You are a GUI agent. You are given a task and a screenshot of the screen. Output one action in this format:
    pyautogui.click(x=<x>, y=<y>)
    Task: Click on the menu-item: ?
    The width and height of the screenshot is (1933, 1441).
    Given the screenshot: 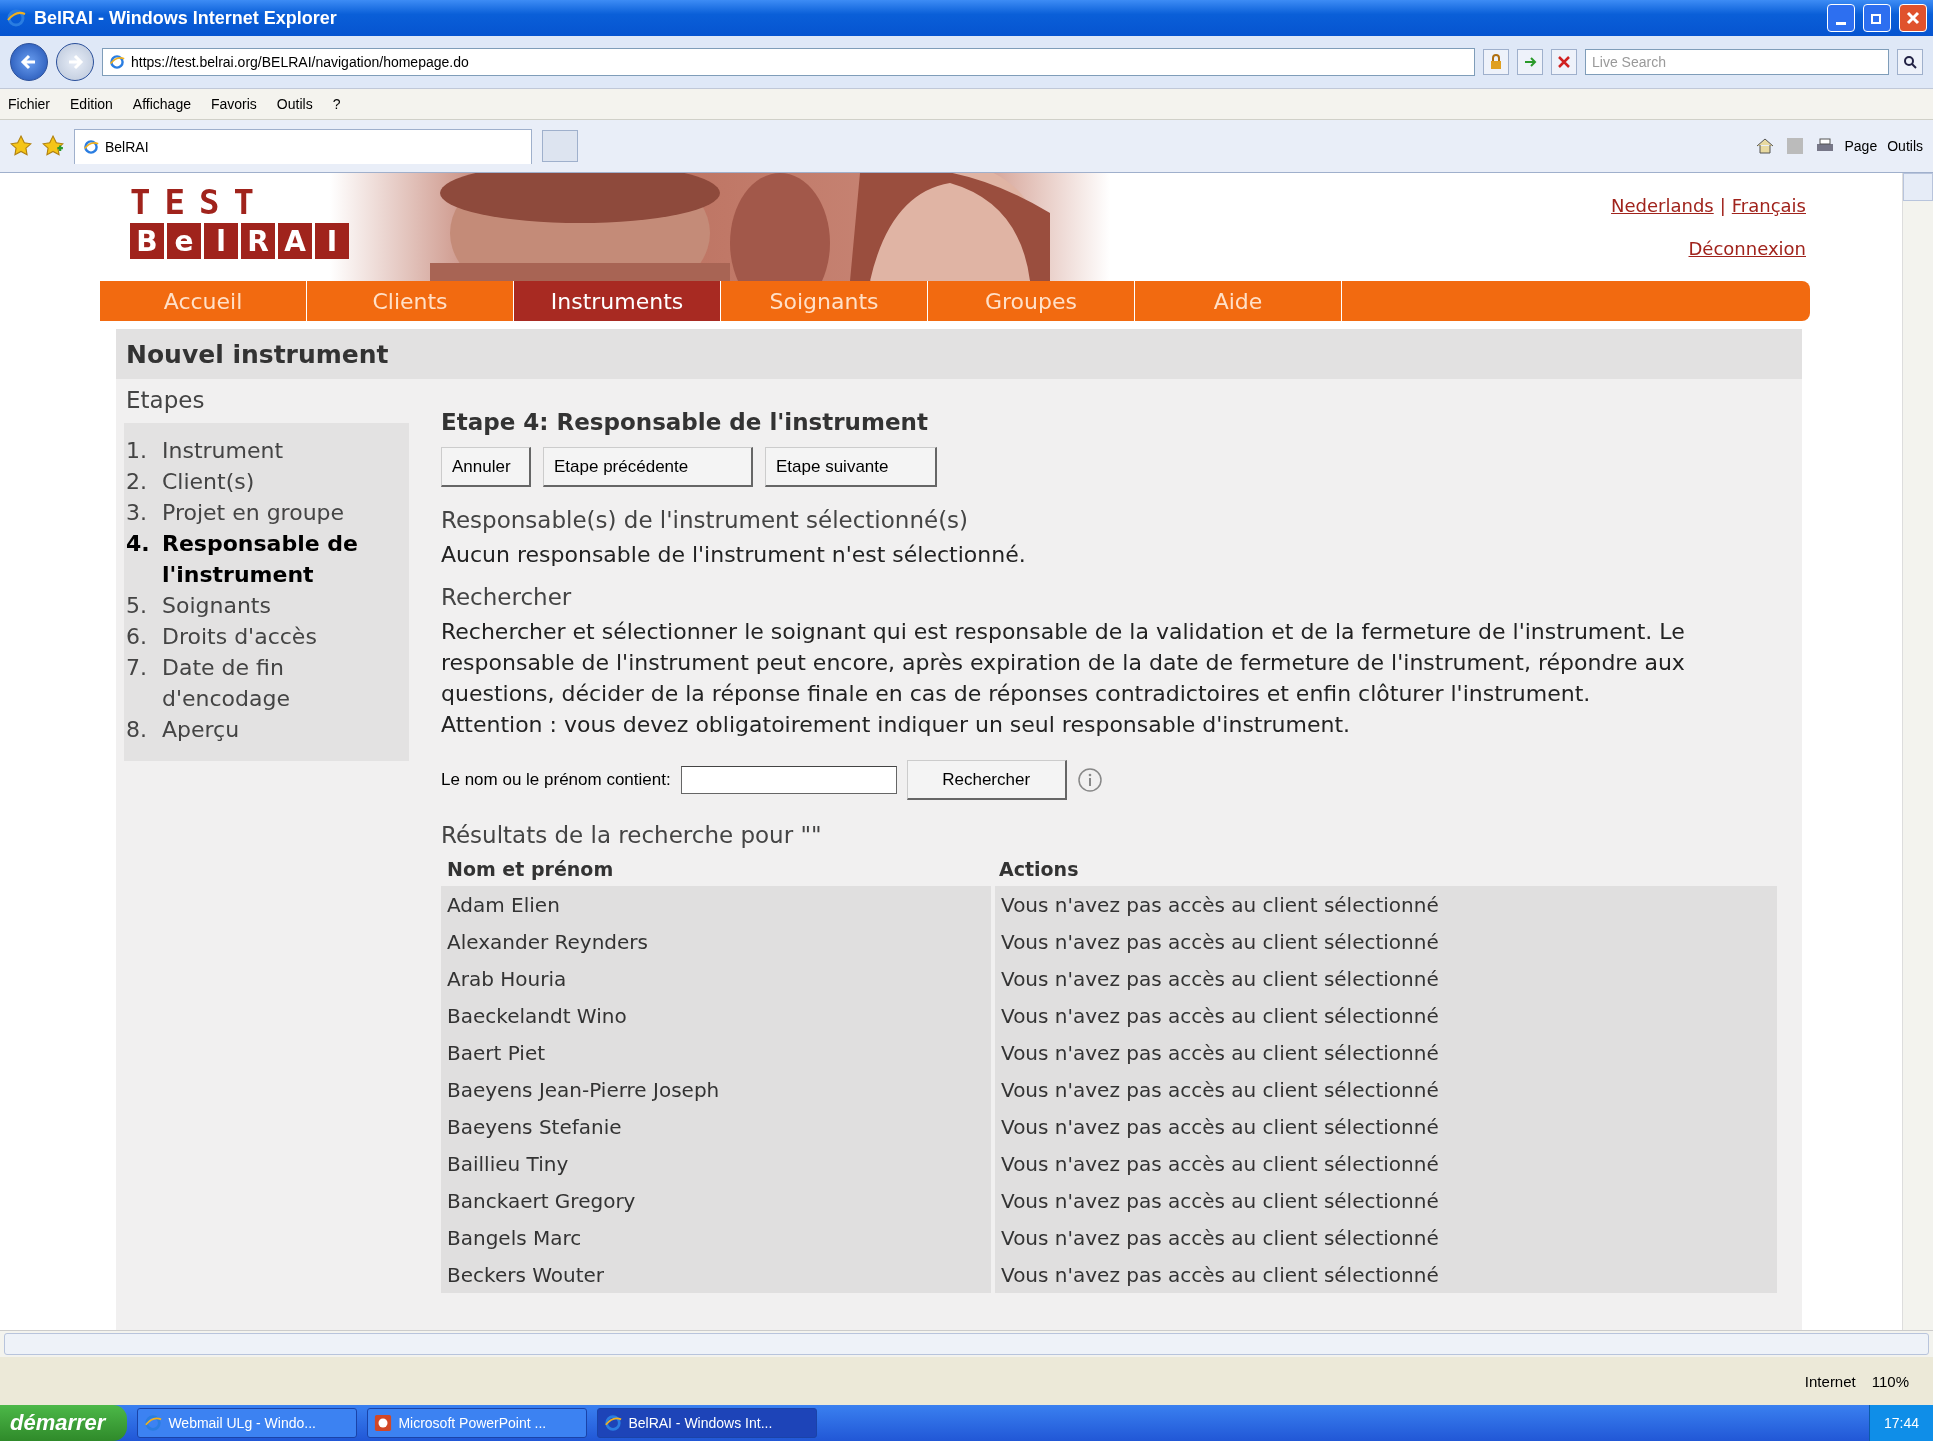 What is the action you would take?
    pyautogui.click(x=336, y=104)
    